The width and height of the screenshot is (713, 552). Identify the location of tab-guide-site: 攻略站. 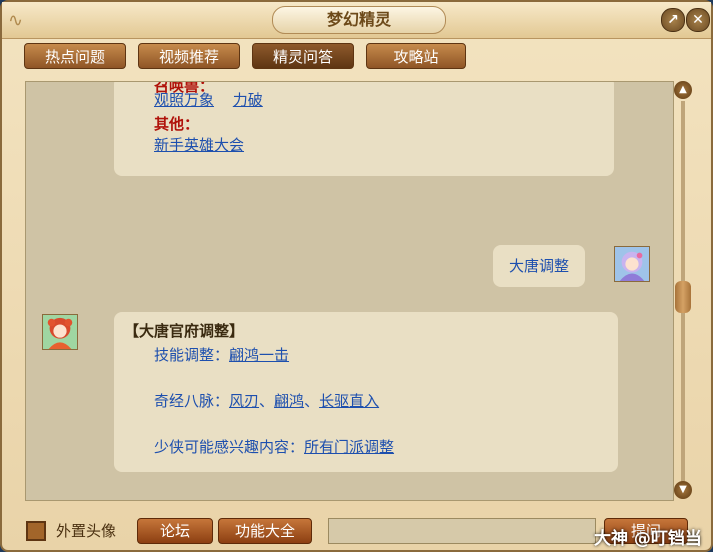
(416, 56).